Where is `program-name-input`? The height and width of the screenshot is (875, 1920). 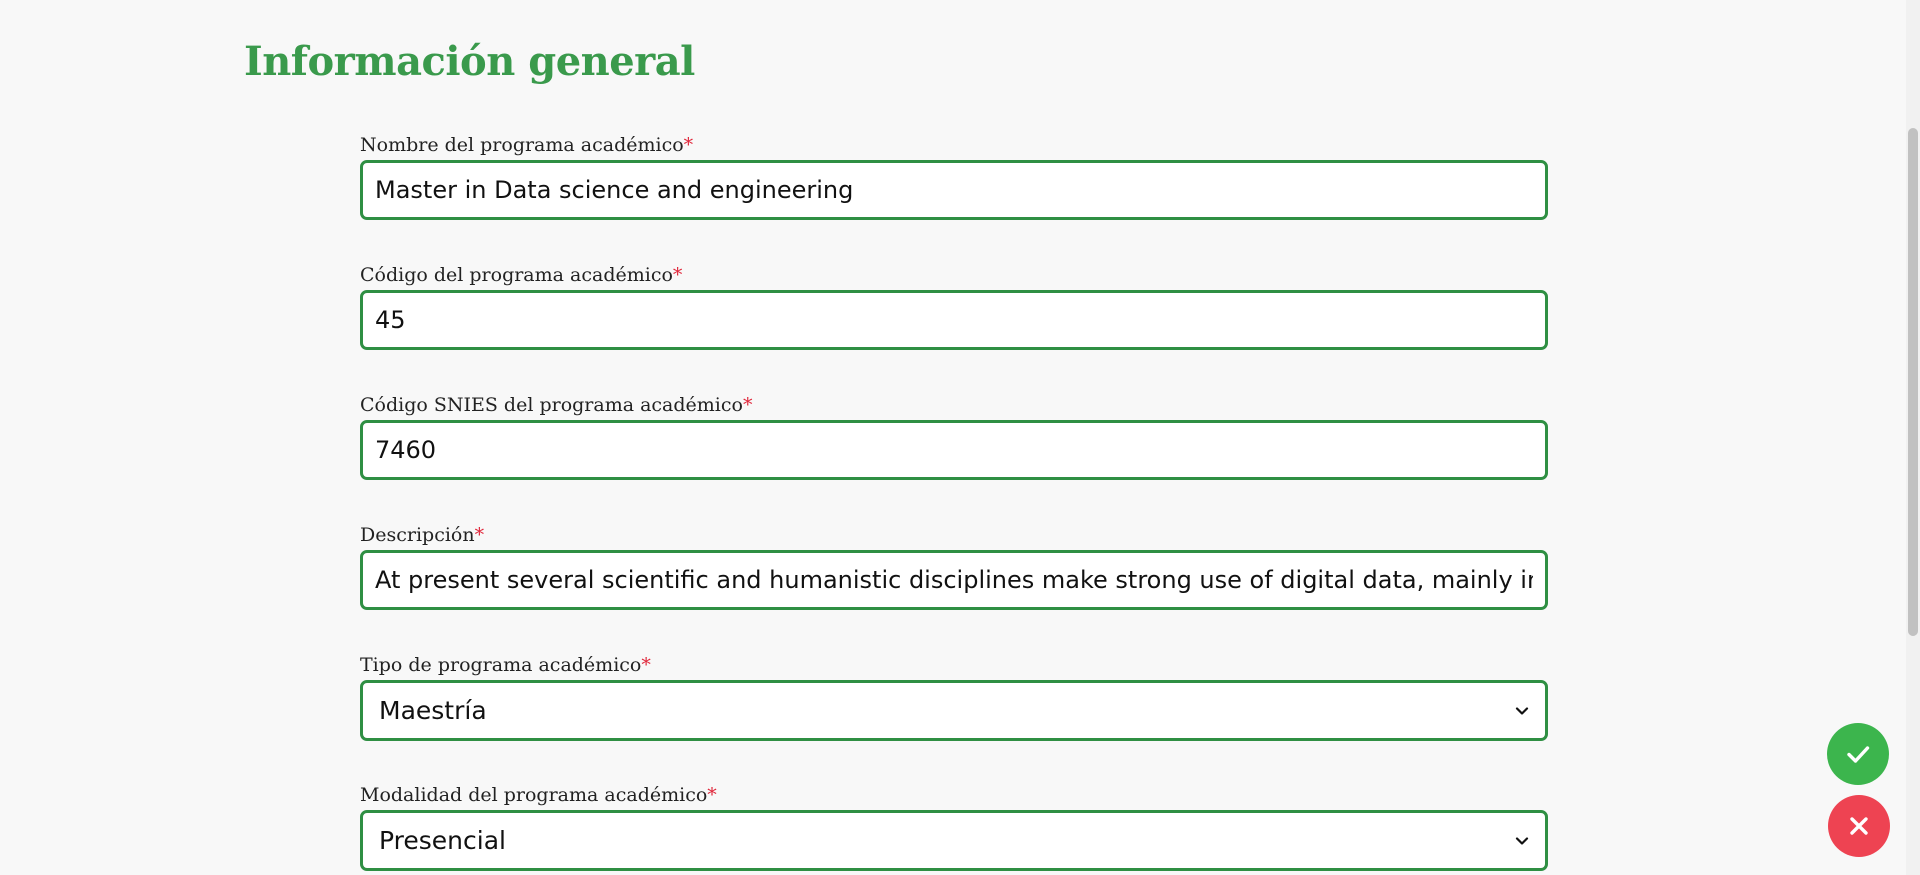
program-name-input is located at coordinates (954, 190).